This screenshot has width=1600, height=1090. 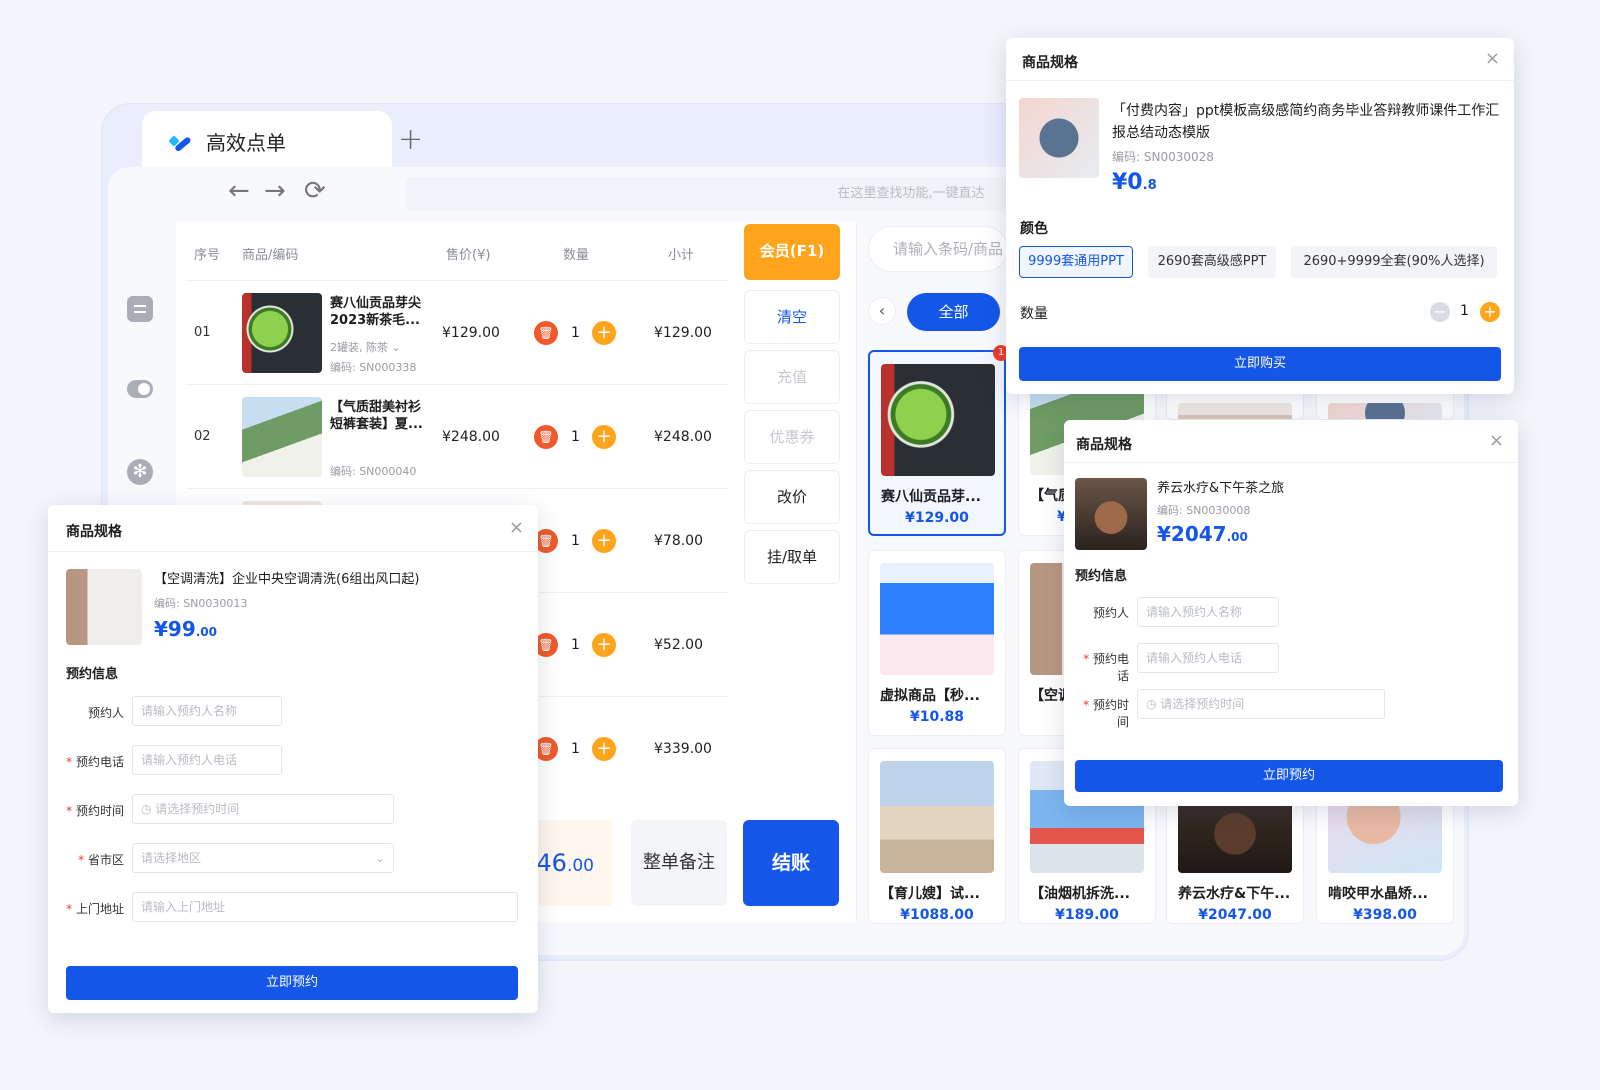 I want to click on row-subtotal: ¥78.00, so click(x=678, y=541).